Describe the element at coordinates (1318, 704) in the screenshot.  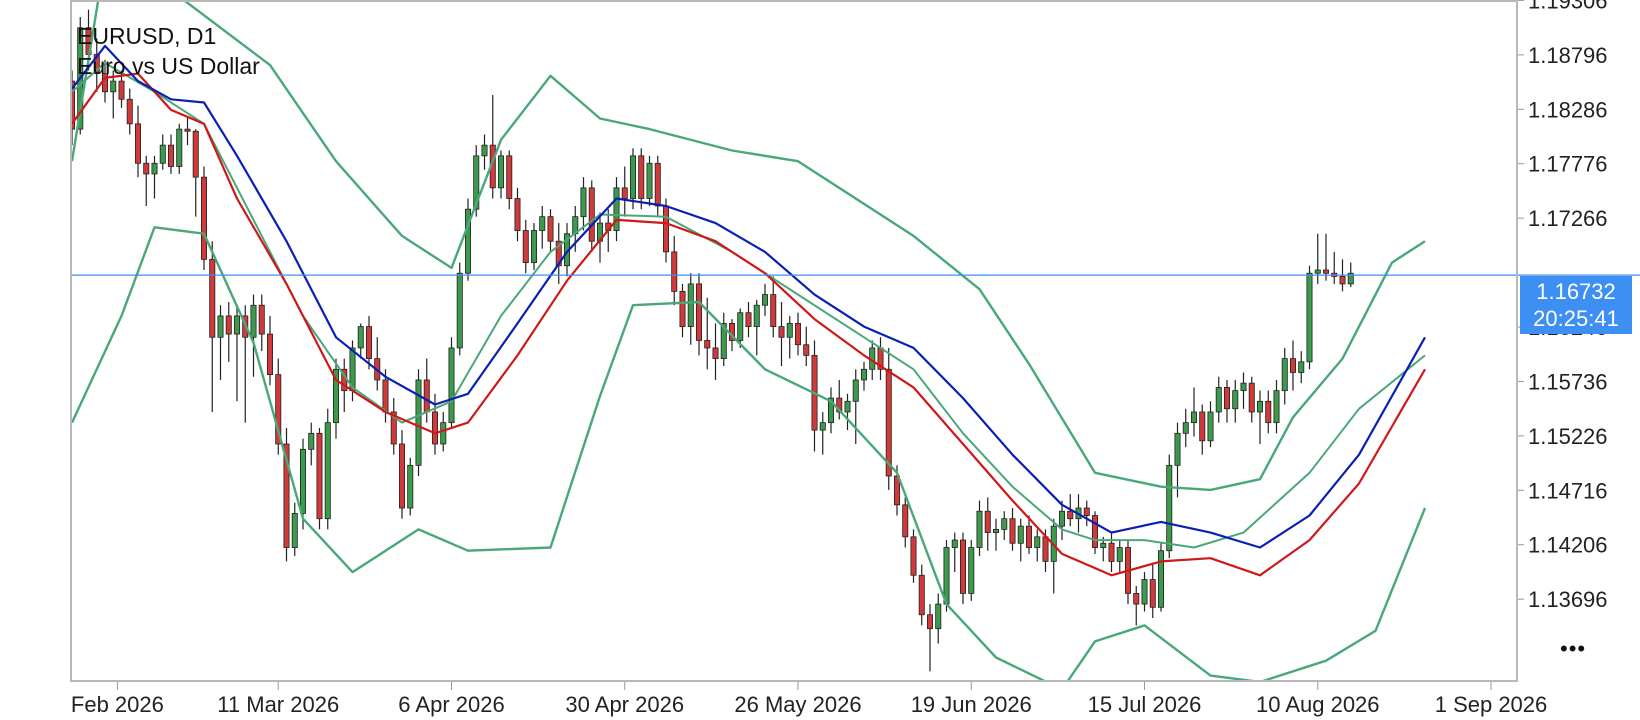
I see `time-tick-label: 10 Aug 2026` at that location.